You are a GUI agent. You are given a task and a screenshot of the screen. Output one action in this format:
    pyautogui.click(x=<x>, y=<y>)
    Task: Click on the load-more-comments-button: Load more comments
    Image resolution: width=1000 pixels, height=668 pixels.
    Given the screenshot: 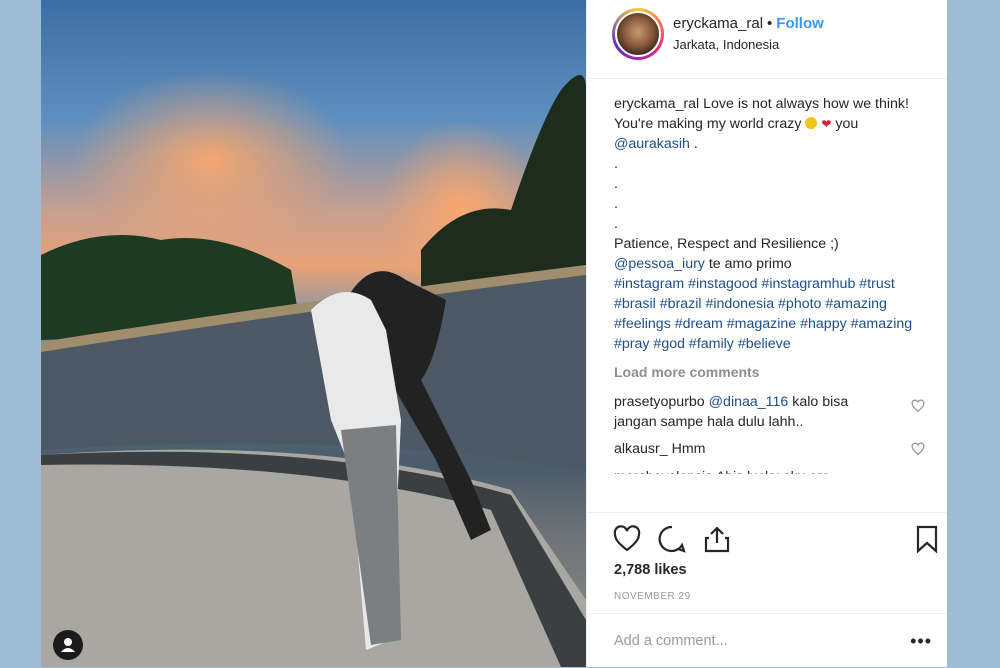 What is the action you would take?
    pyautogui.click(x=772, y=372)
    